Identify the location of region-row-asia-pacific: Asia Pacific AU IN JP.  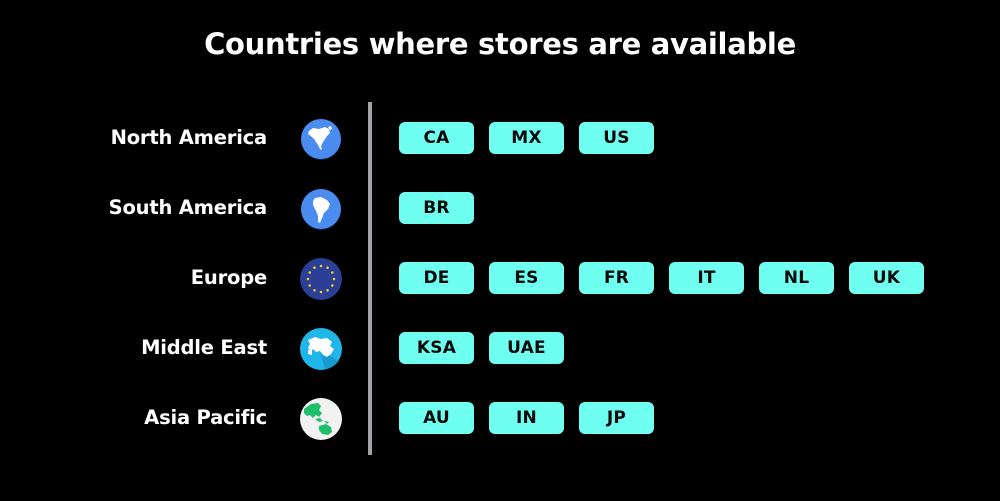
(500, 419).